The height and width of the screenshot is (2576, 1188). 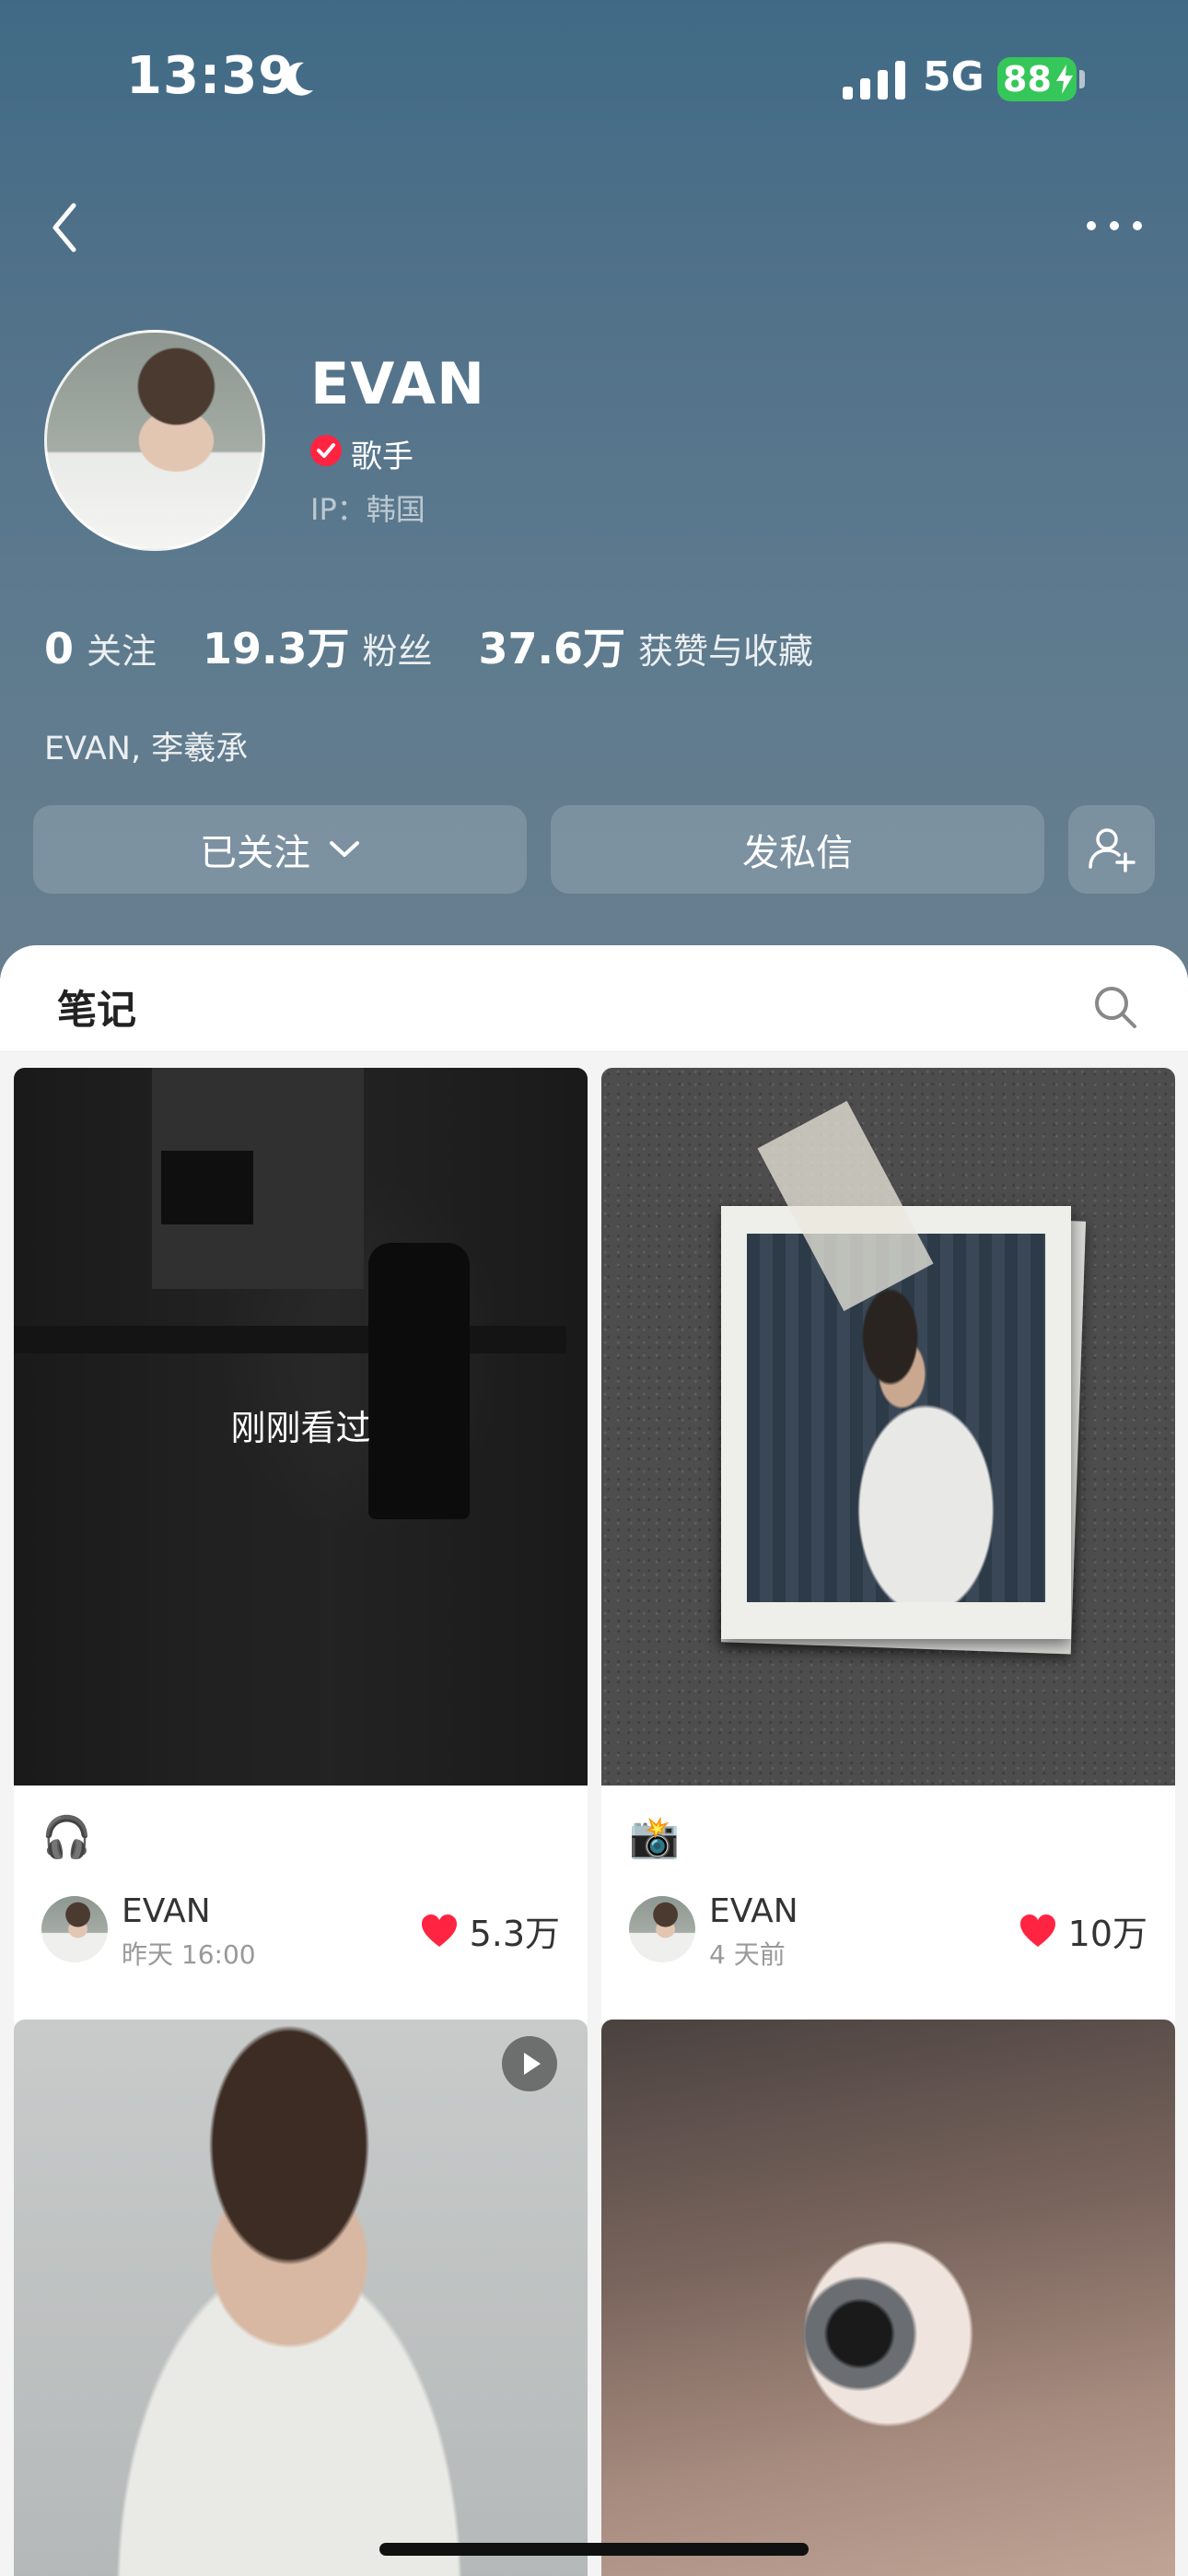 I want to click on like-count: 10万, so click(x=1107, y=1934).